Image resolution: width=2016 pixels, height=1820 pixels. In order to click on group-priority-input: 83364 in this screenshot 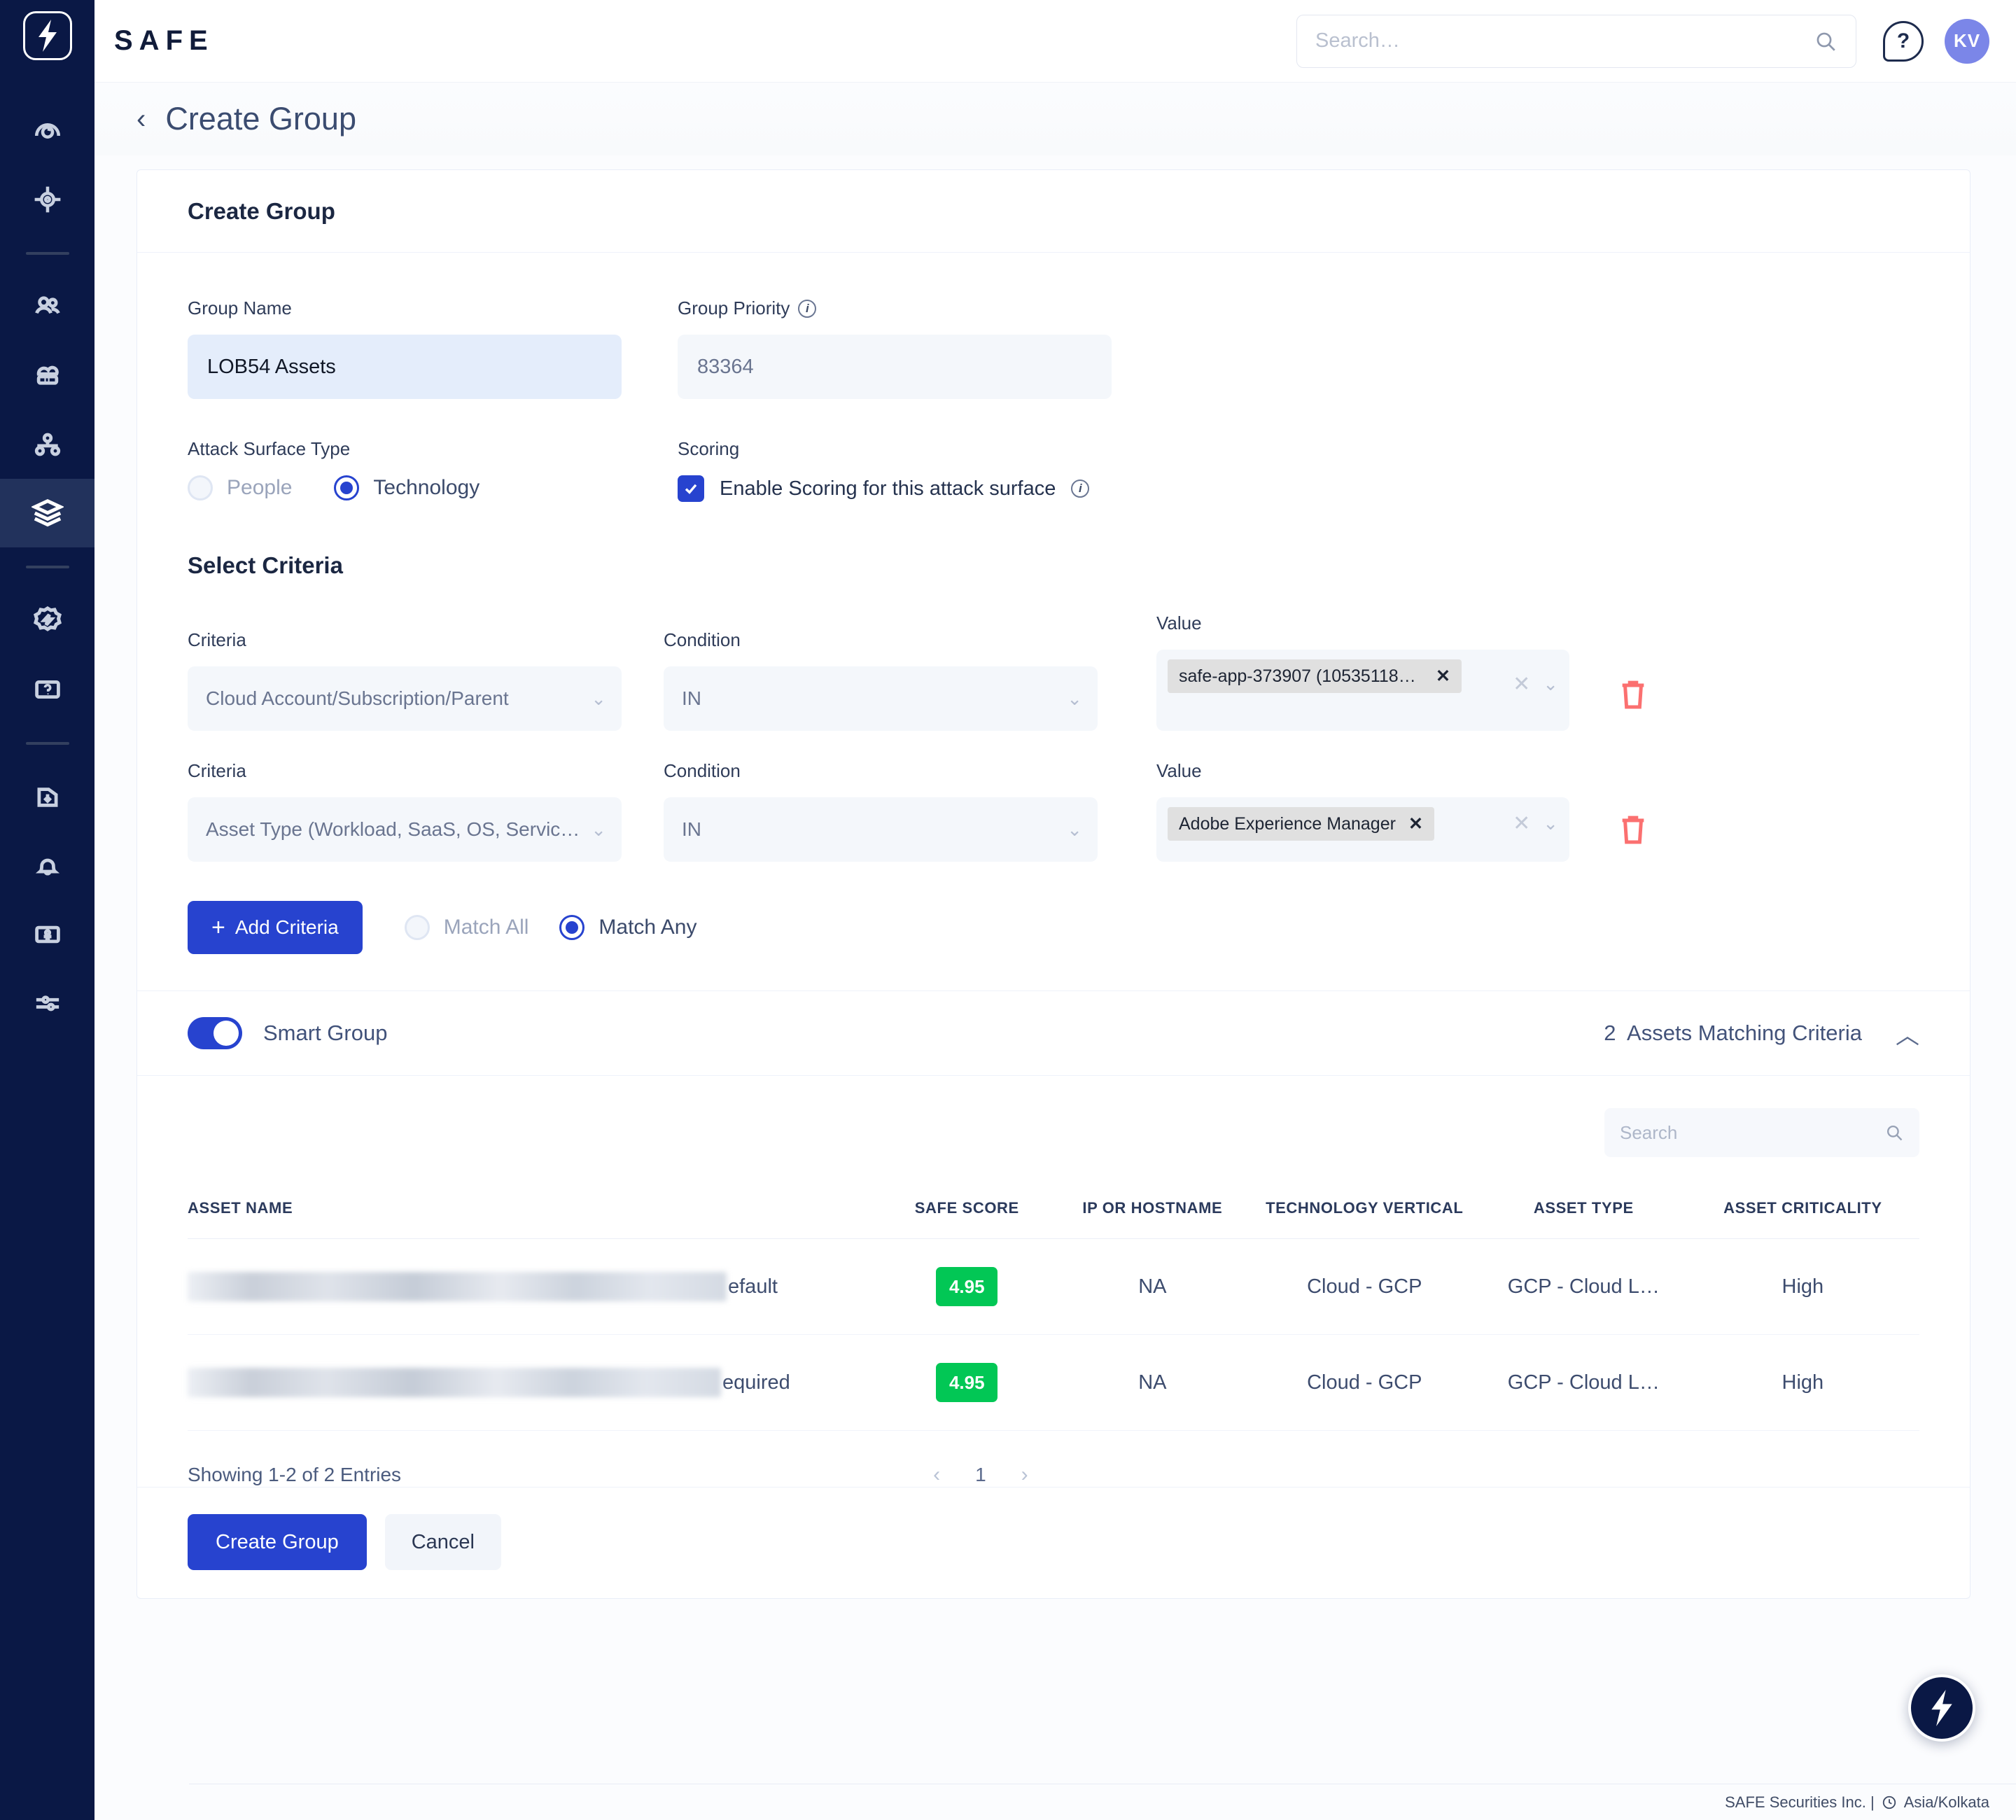, I will do `click(895, 367)`.